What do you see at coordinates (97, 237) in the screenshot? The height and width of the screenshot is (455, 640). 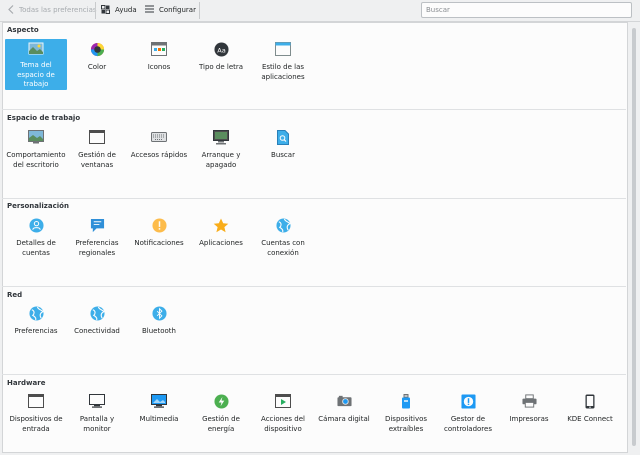 I see `item-regional-settings: Preferencias regionales` at bounding box center [97, 237].